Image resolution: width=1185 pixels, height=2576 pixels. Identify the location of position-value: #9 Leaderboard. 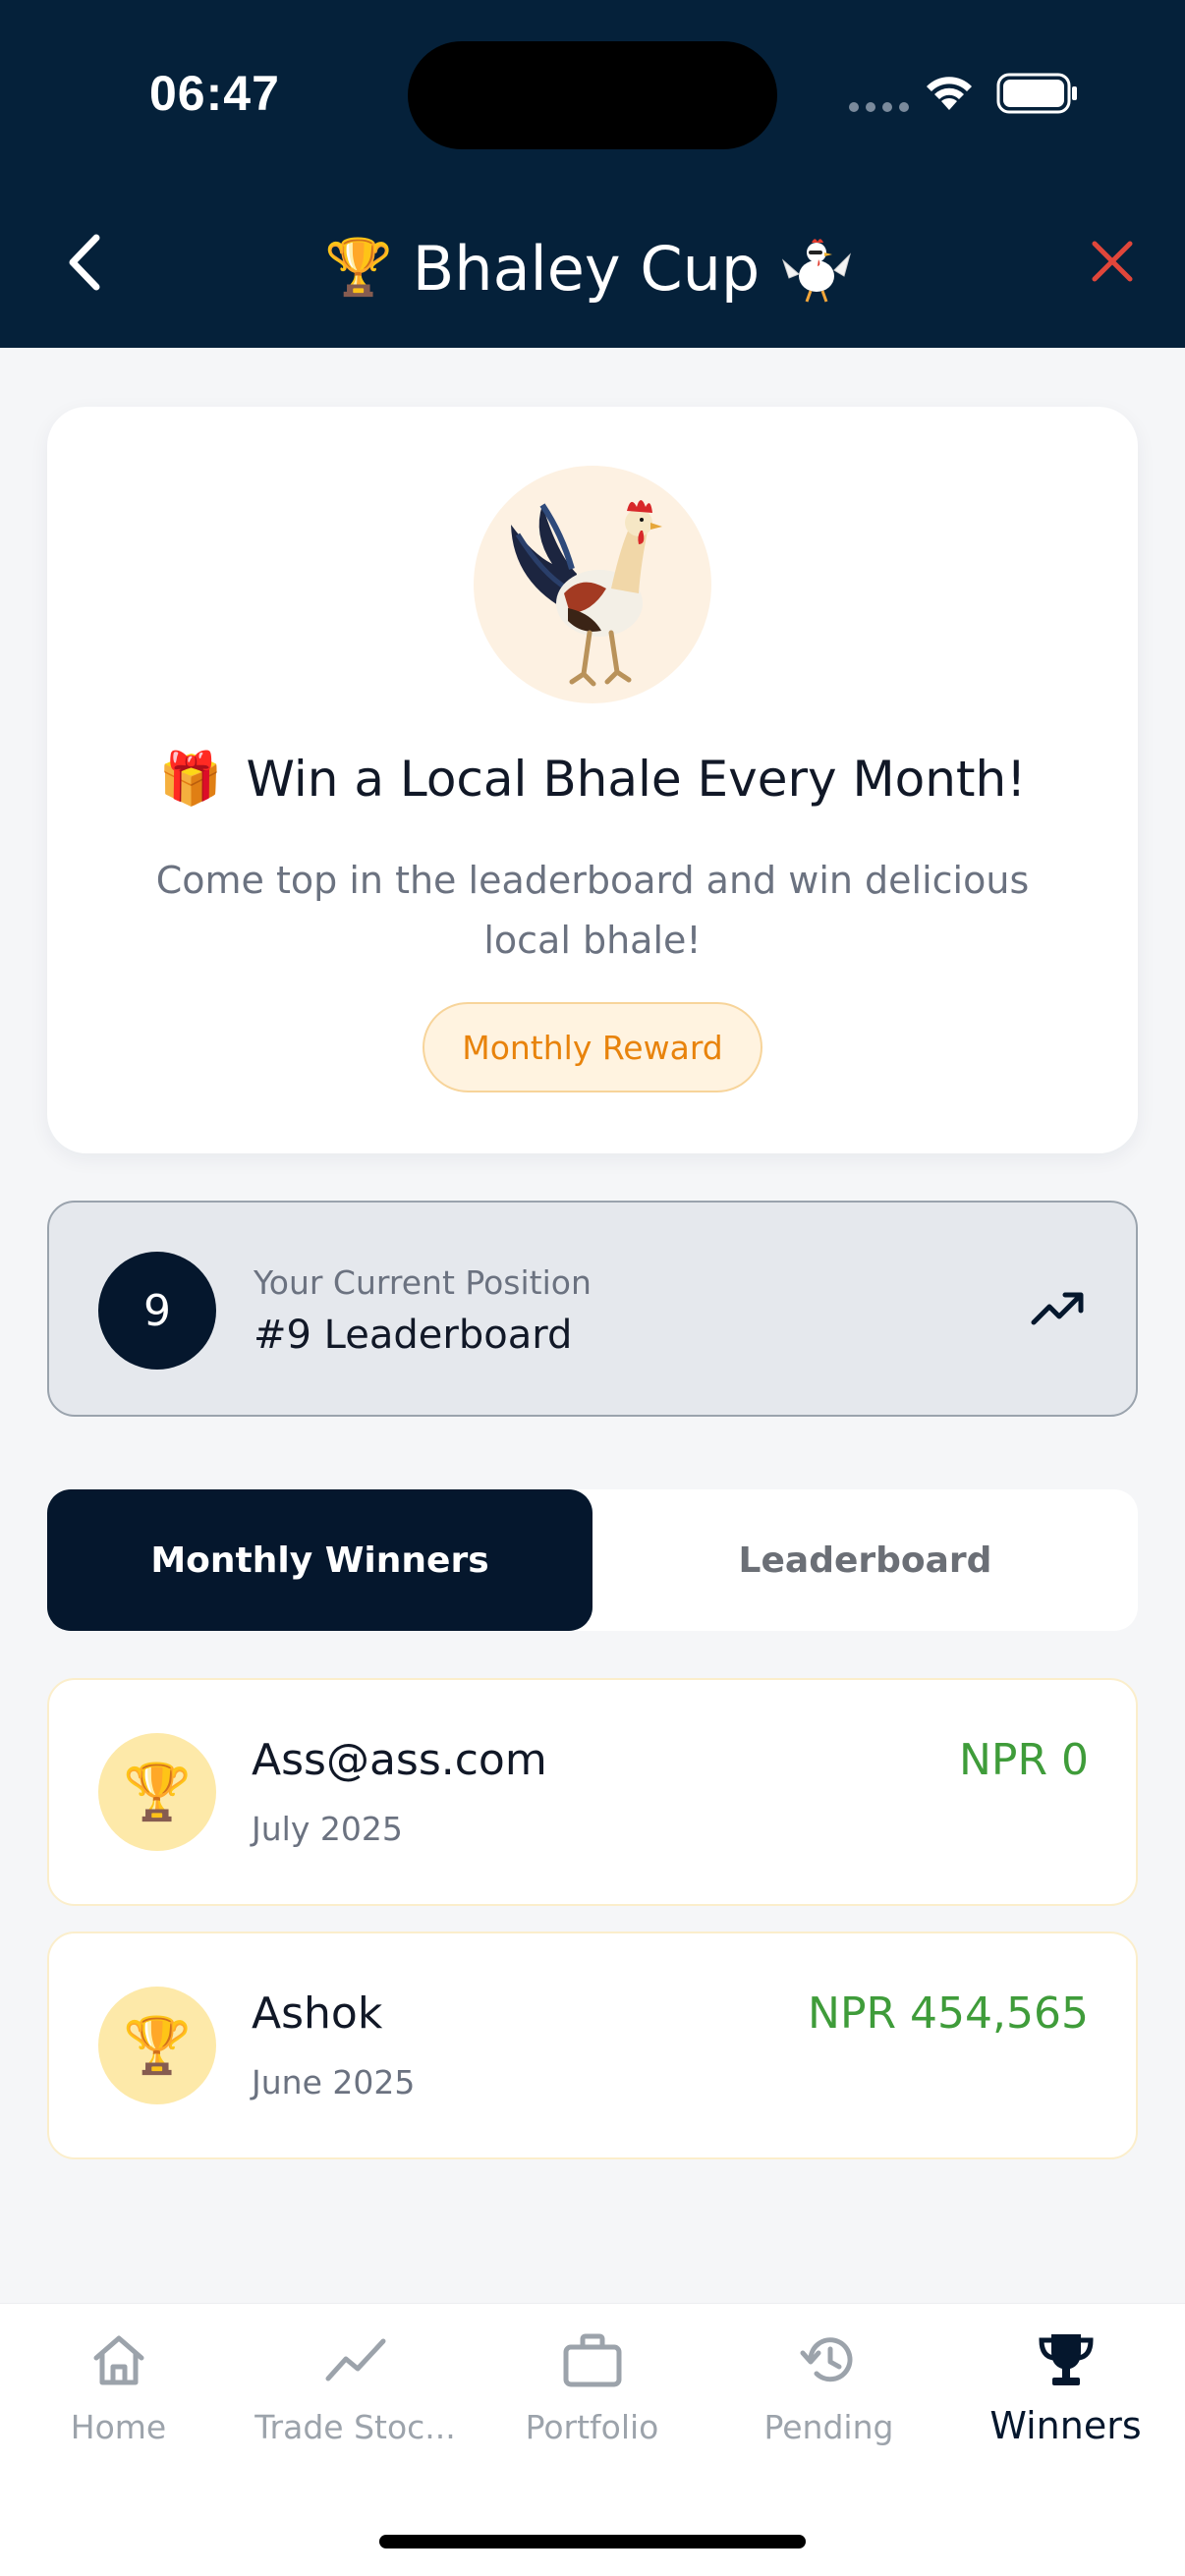
(414, 1335).